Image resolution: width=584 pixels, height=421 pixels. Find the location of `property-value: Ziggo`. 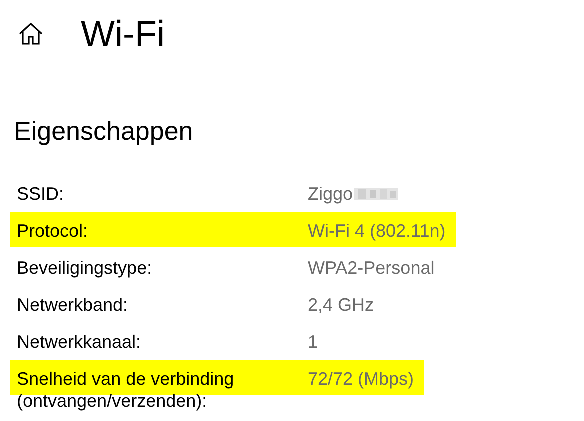

property-value: Ziggo is located at coordinates (331, 194).